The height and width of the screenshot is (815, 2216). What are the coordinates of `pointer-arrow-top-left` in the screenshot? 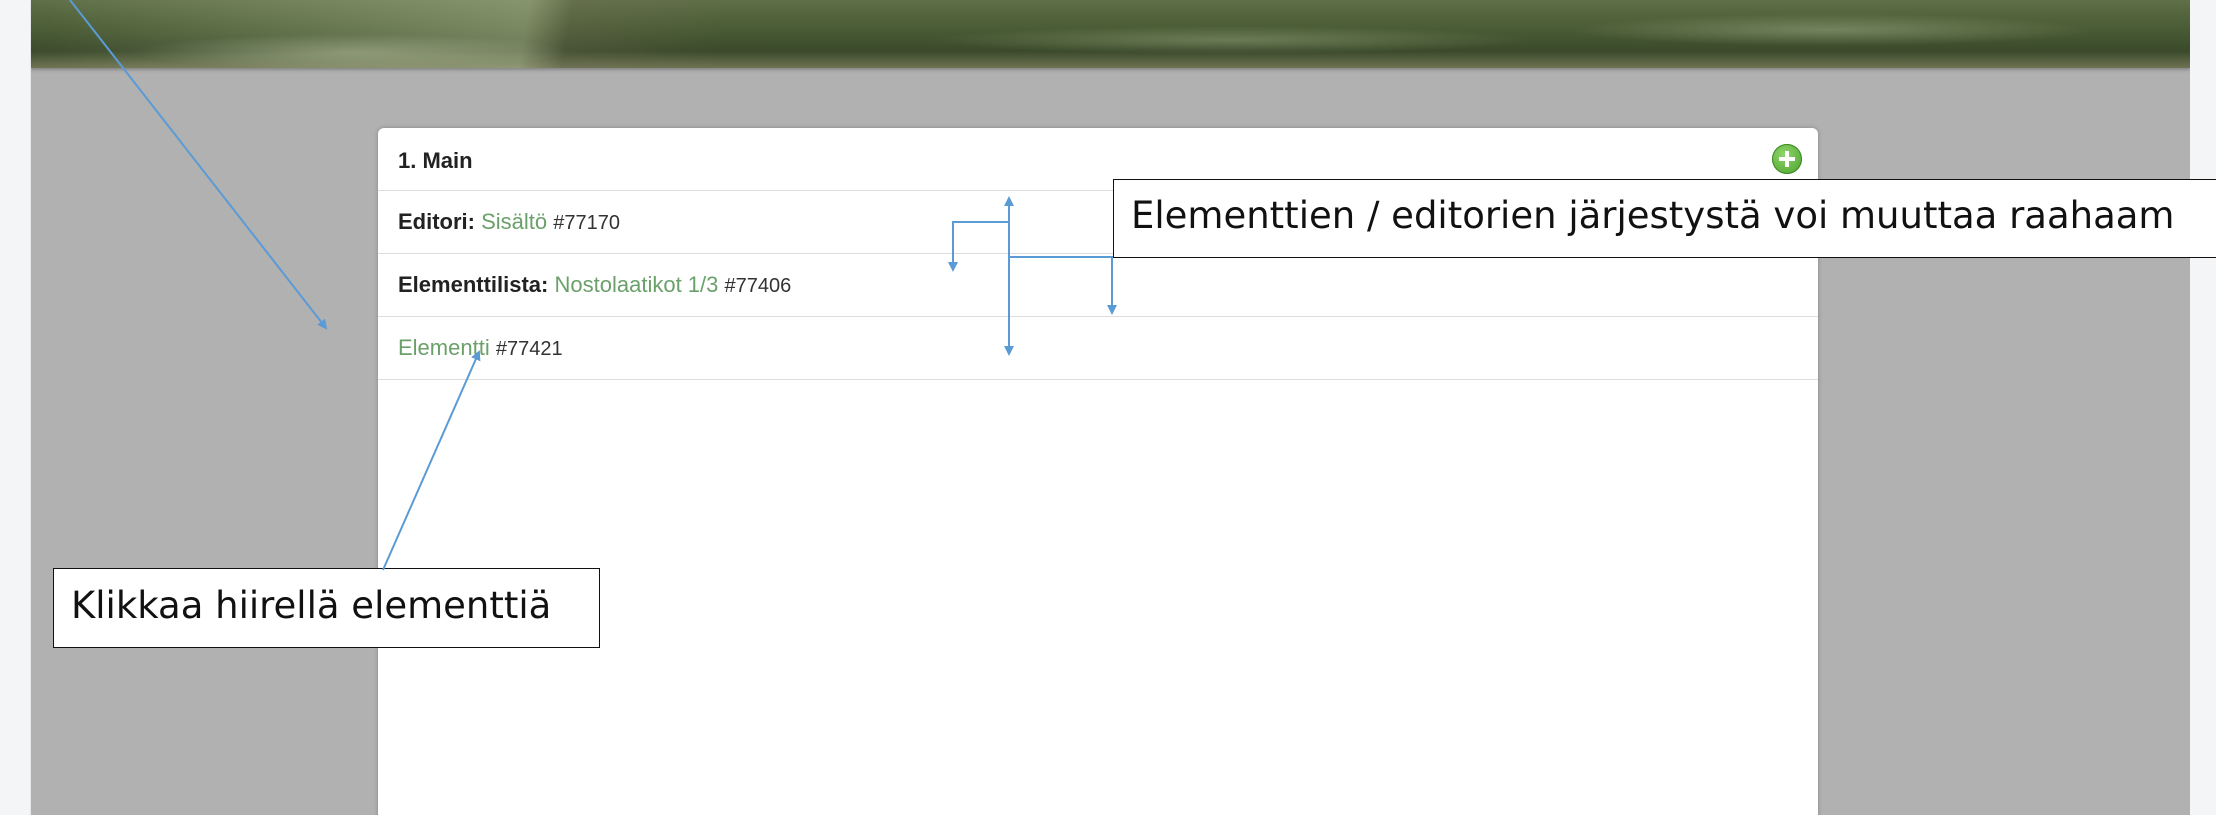 It's located at (198, 165).